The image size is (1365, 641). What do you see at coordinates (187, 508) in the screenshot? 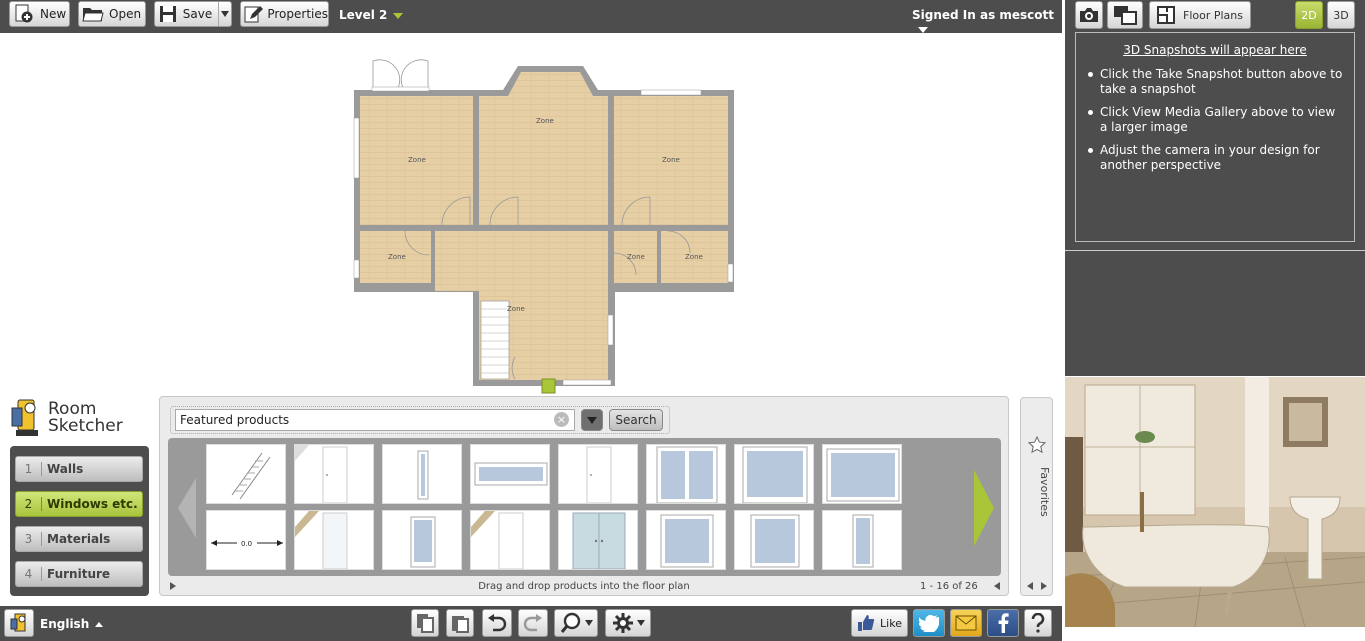
I see `previous-page-arrow-icon` at bounding box center [187, 508].